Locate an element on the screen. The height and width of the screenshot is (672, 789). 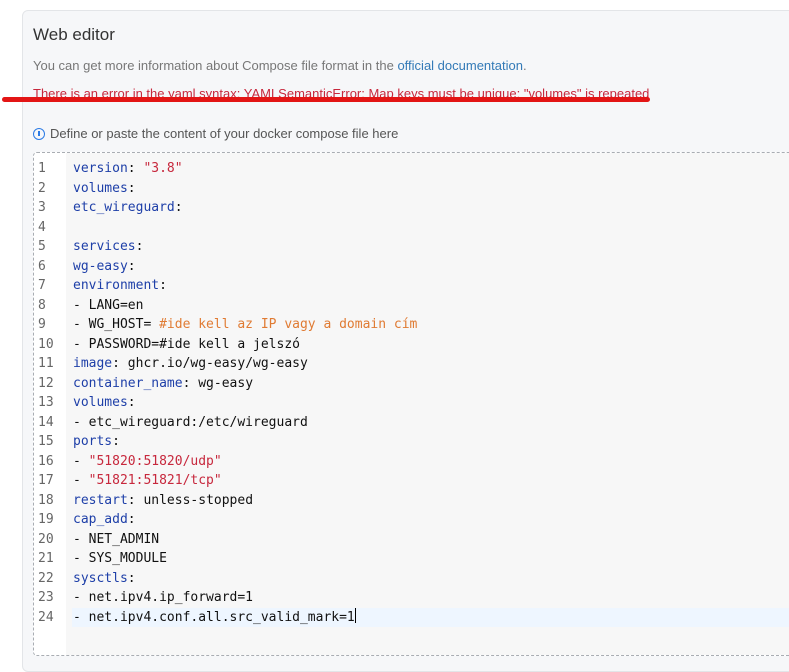
yaml-comment: #ide kell az IP vagy a domain cím is located at coordinates (288, 324).